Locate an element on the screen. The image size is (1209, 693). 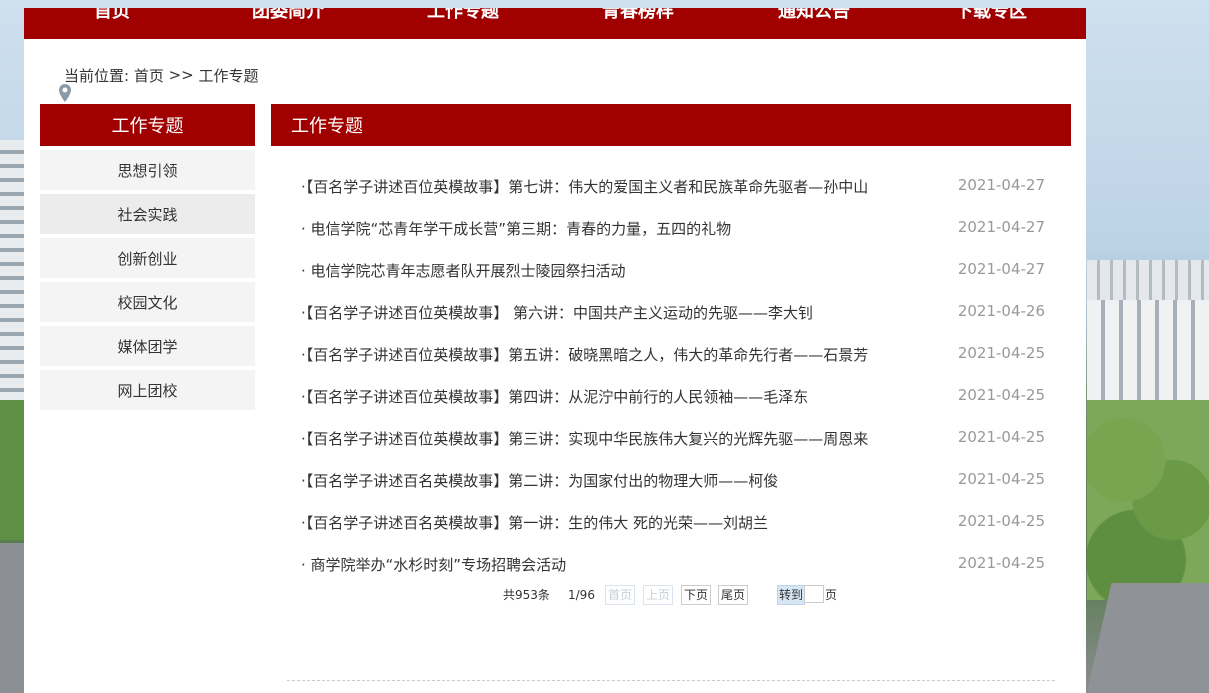
nav-item-notices: 通知公告 is located at coordinates (814, 16).